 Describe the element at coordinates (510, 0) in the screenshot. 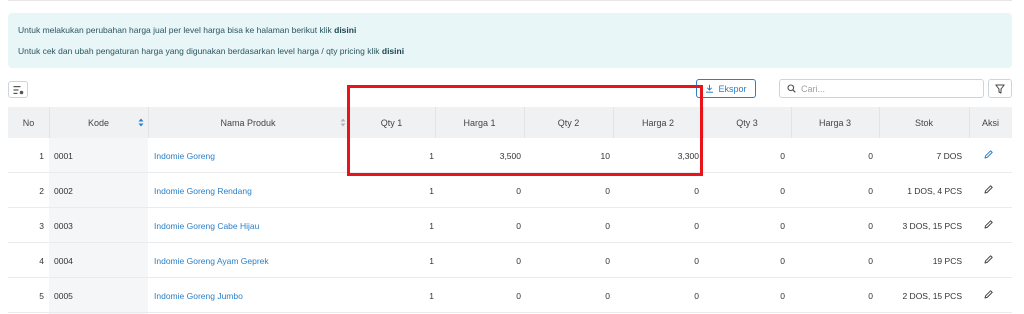

I see `top-divider` at that location.